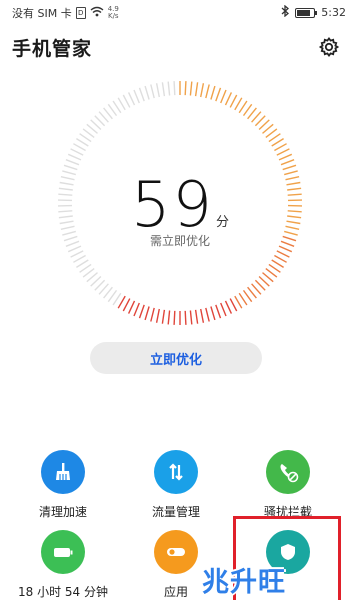  I want to click on score-value: 59, so click(172, 204).